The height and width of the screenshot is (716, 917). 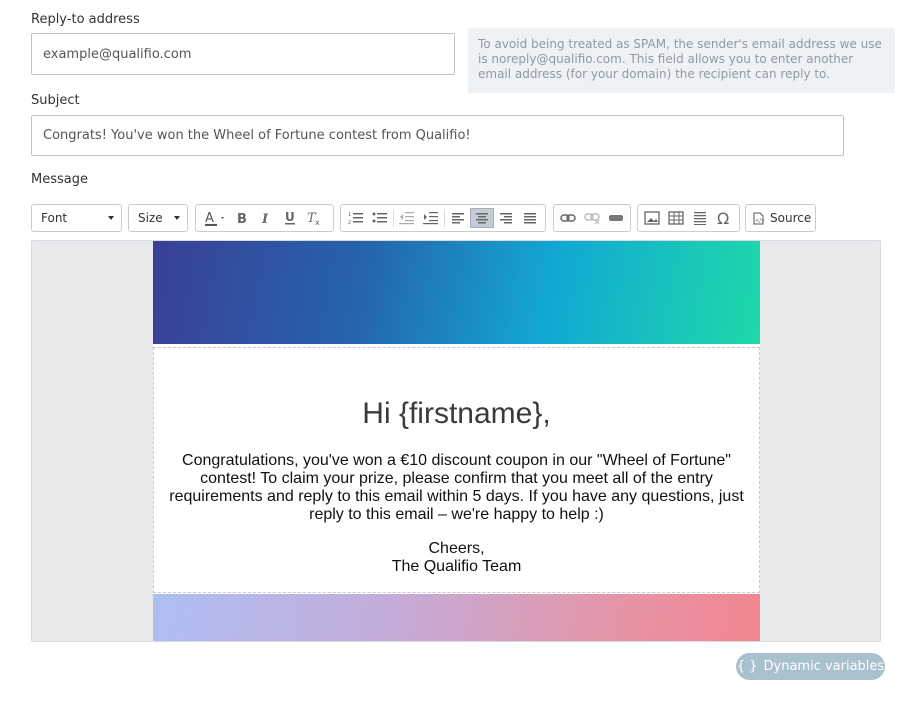 I want to click on italic-icon: I, so click(x=266, y=218).